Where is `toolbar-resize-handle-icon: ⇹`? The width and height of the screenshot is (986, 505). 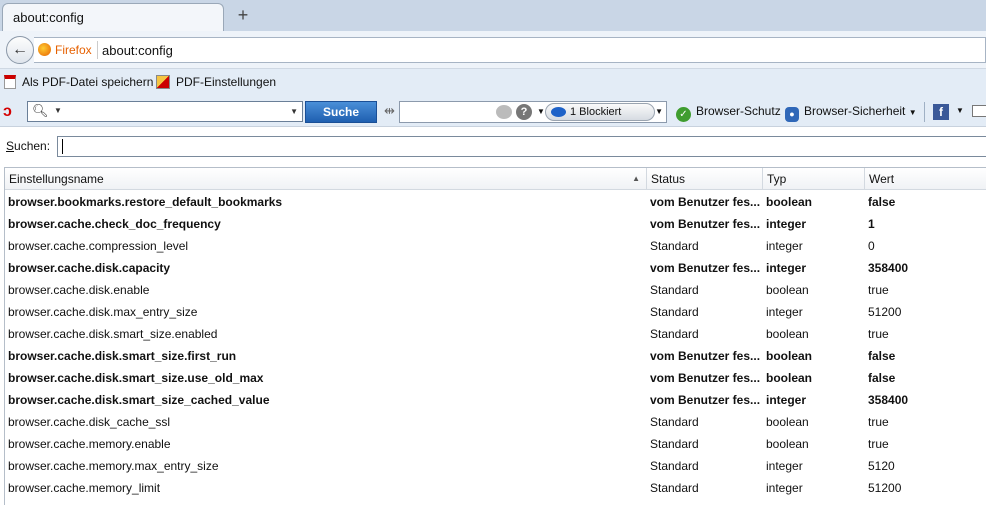
toolbar-resize-handle-icon: ⇹ is located at coordinates (389, 111).